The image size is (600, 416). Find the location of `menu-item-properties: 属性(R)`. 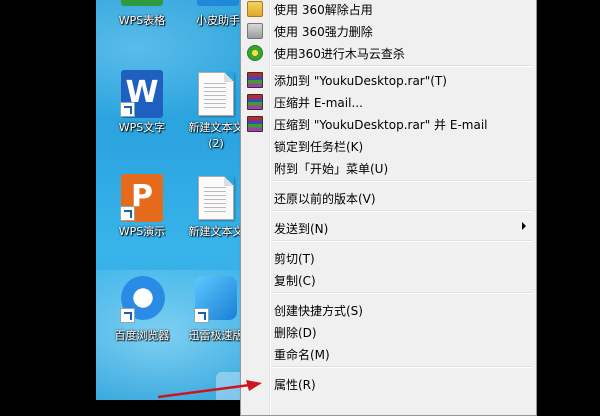

menu-item-properties: 属性(R) is located at coordinates (388, 383).